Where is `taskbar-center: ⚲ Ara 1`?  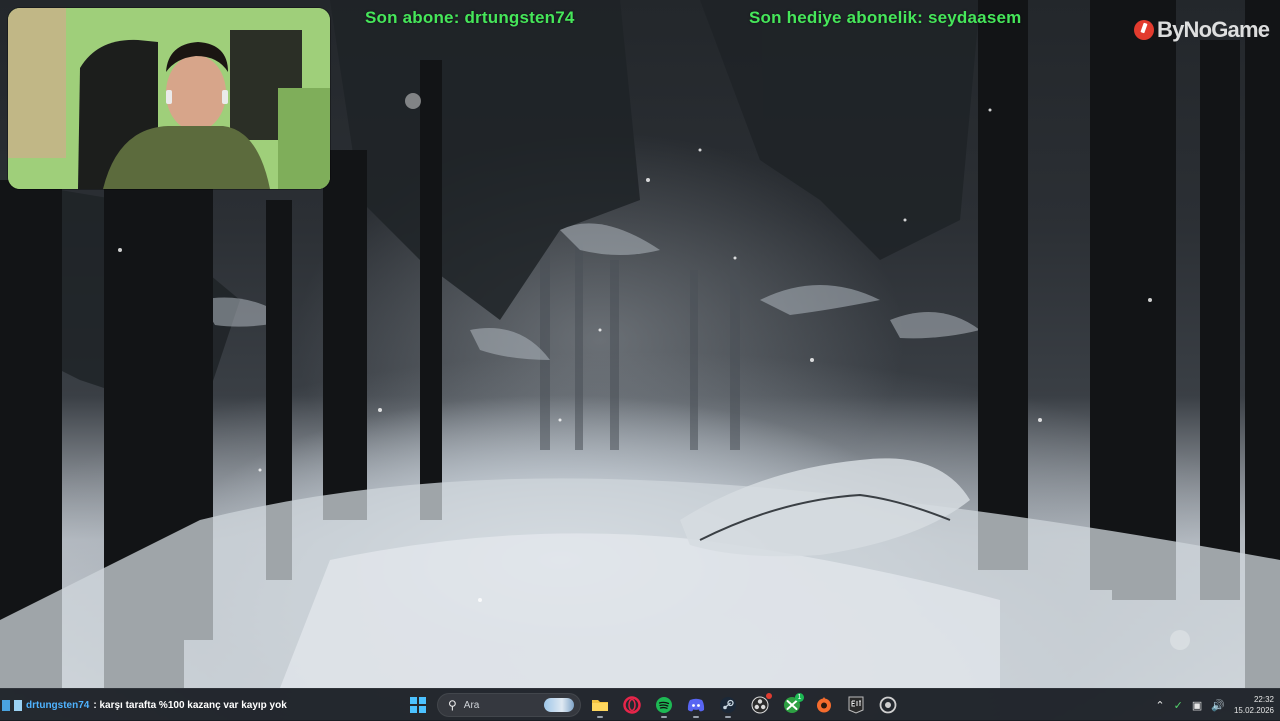 taskbar-center: ⚲ Ara 1 is located at coordinates (653, 705).